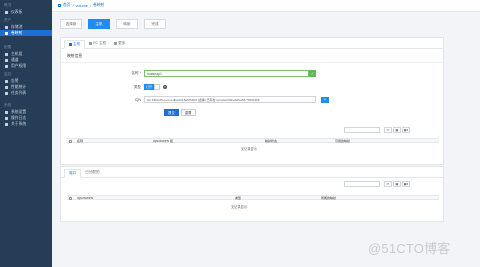 The width and height of the screenshot is (480, 267). I want to click on type-toggle-on: 打开, so click(149, 87).